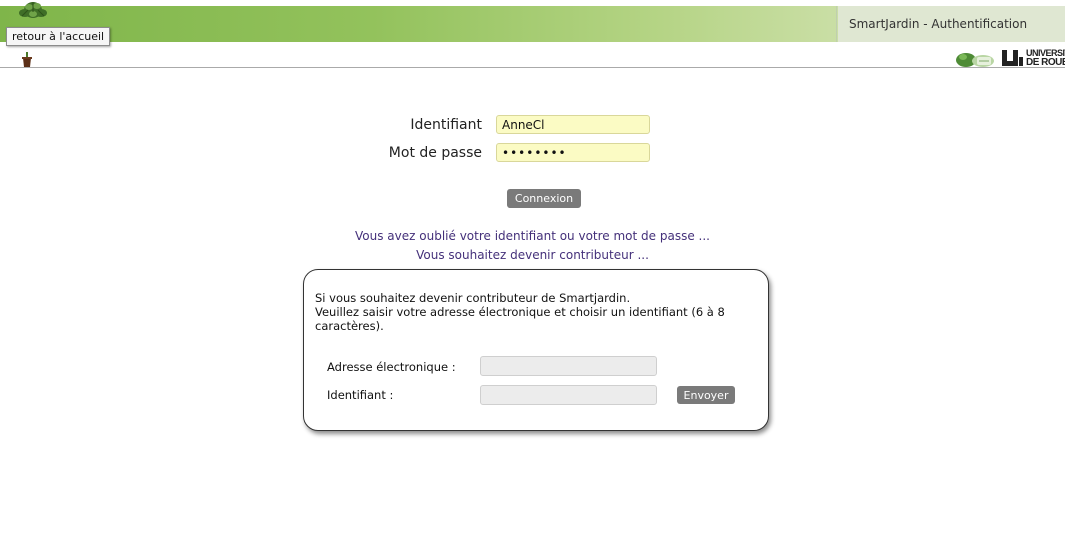 The image size is (1065, 538). I want to click on connexion-button: Connexion, so click(544, 198).